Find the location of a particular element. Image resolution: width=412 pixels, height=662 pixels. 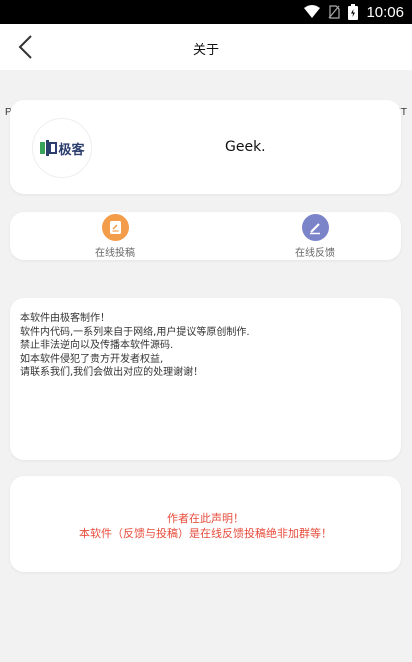

notice-line: 如本软件侵犯了贵方开发者权益, is located at coordinates (92, 359).